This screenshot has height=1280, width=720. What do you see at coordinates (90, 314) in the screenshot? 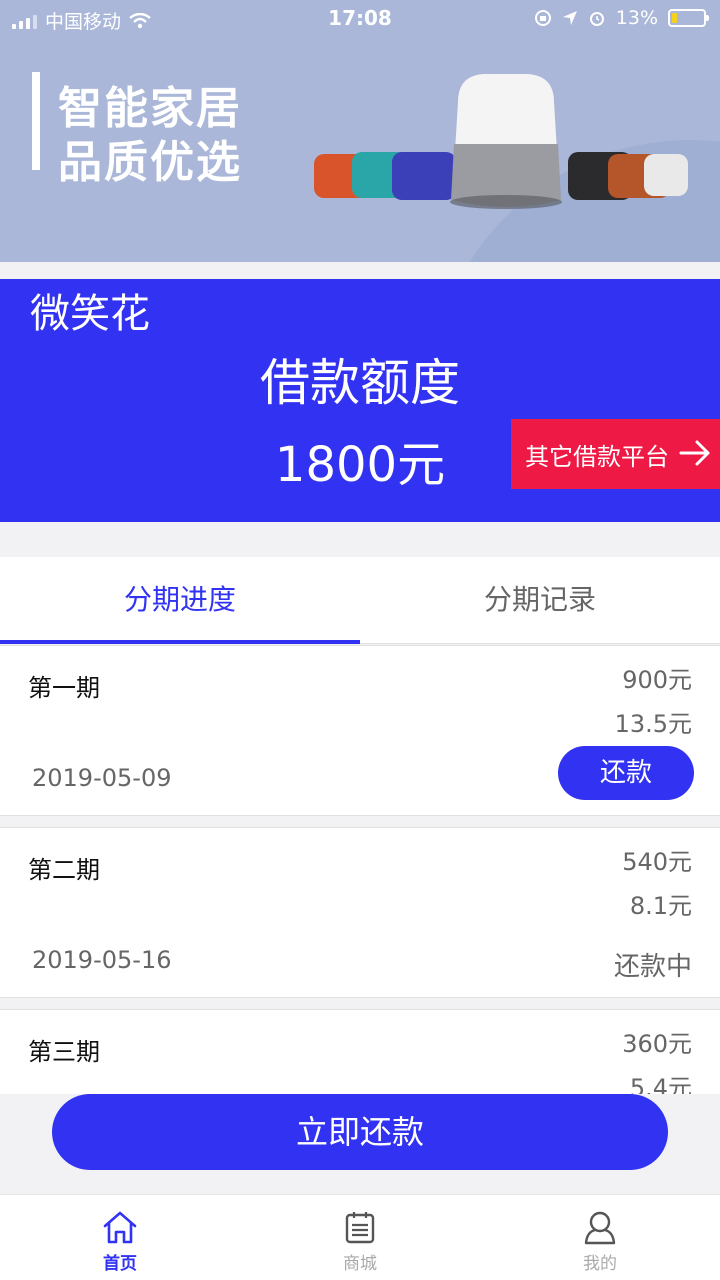
I see `brand-name: 微笑花` at bounding box center [90, 314].